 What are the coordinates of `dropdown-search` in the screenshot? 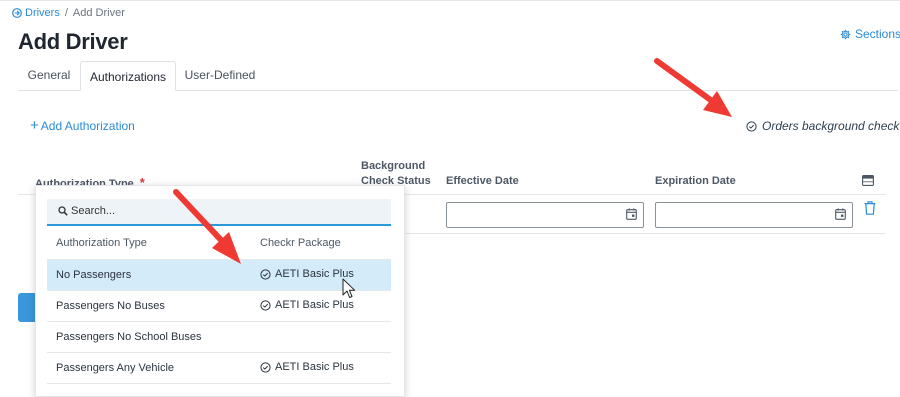 It's located at (219, 212).